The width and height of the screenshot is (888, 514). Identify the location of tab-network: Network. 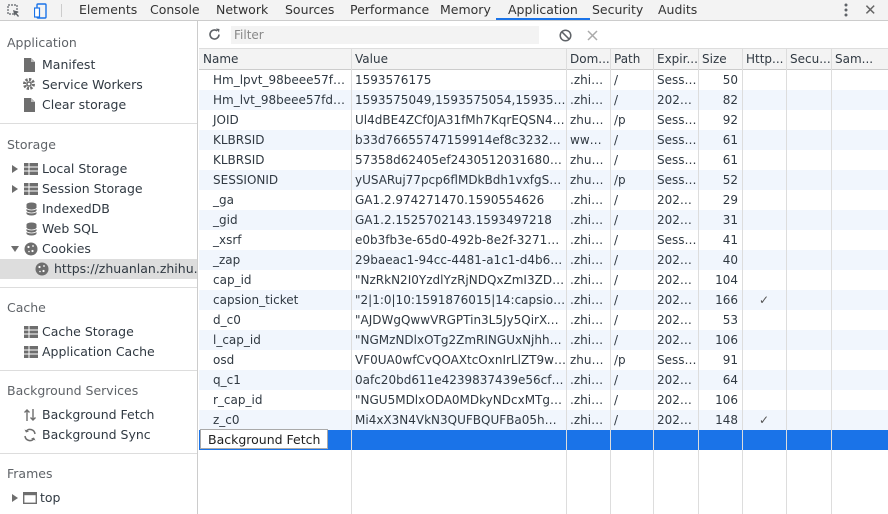
(242, 10).